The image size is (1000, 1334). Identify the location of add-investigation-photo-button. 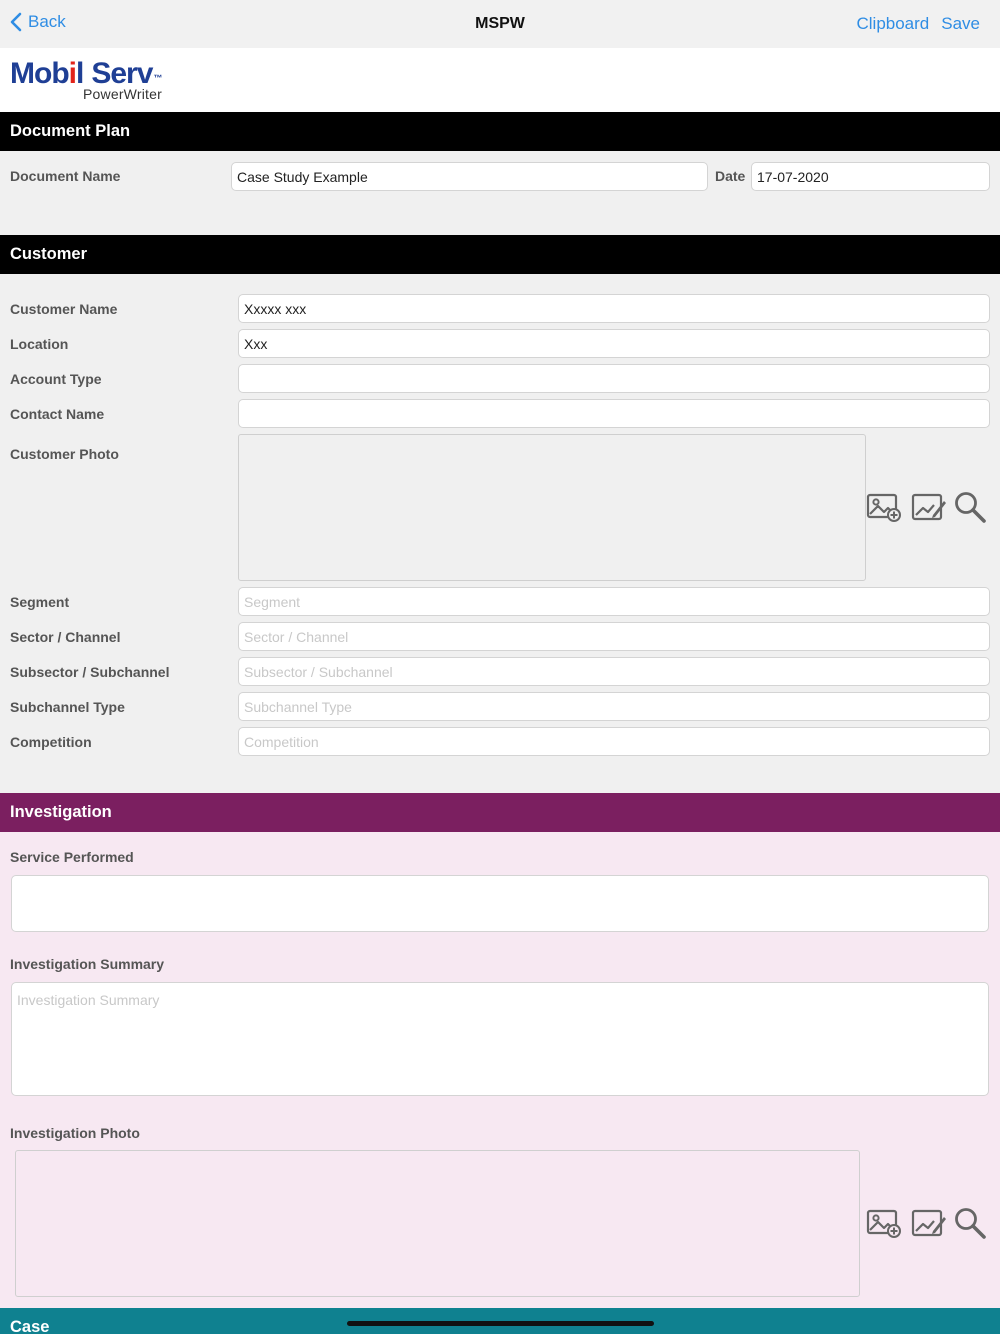
(884, 1223).